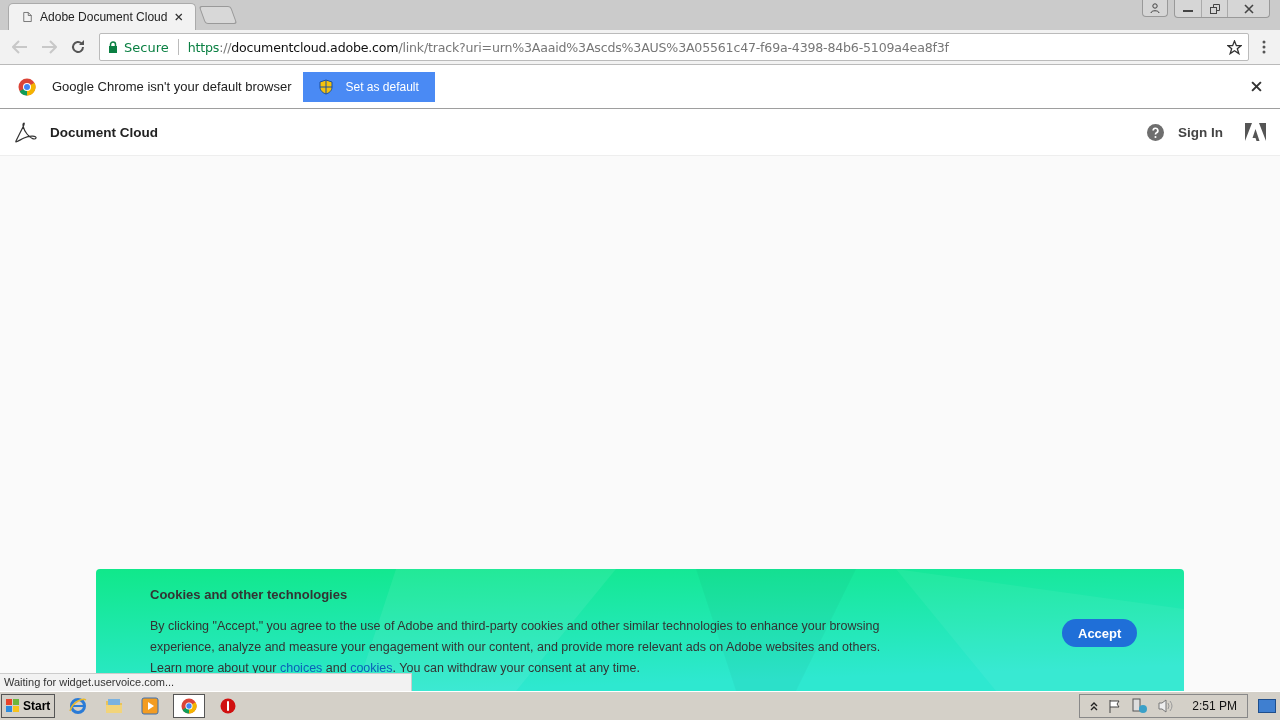 This screenshot has height=720, width=1280. I want to click on person-icon, so click(1155, 8).